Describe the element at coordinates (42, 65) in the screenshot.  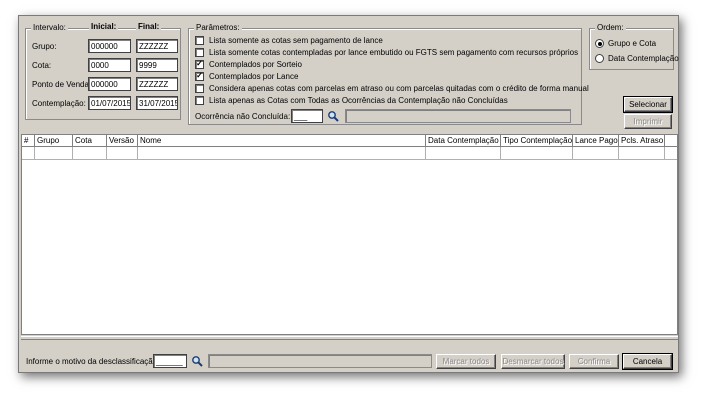
I see `cota-label: Cota:` at that location.